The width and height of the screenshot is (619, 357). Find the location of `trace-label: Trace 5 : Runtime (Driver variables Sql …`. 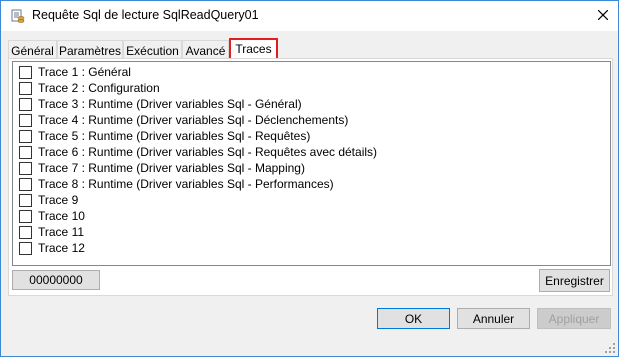

trace-label: Trace 5 : Runtime (Driver variables Sql … is located at coordinates (174, 136).